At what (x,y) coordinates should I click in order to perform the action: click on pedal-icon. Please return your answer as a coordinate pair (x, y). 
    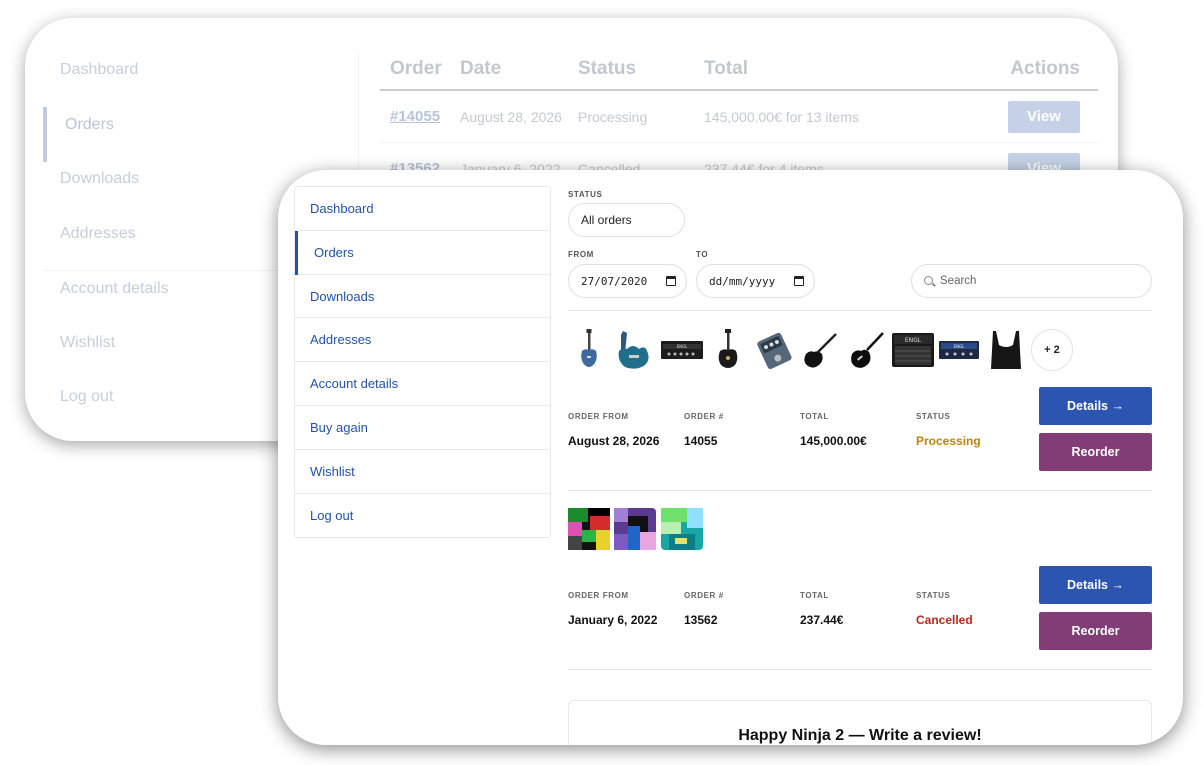
    Looking at the image, I should click on (774, 350).